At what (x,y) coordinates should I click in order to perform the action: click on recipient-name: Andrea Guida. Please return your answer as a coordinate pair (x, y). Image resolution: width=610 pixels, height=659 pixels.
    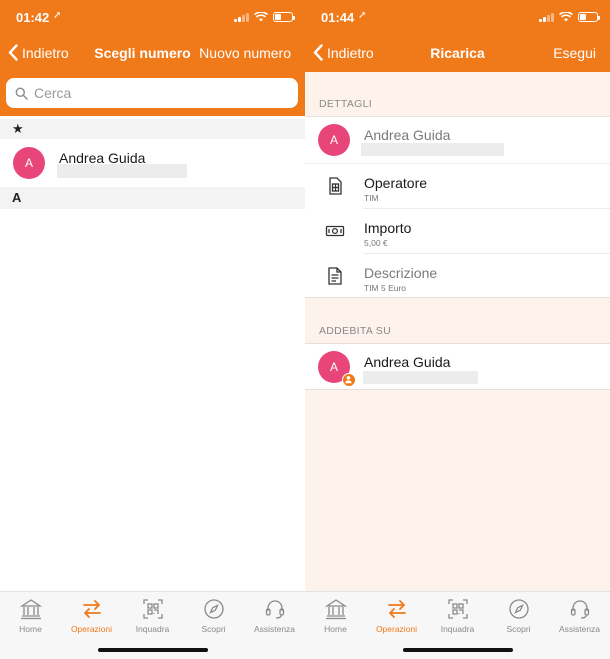
    Looking at the image, I should click on (407, 135).